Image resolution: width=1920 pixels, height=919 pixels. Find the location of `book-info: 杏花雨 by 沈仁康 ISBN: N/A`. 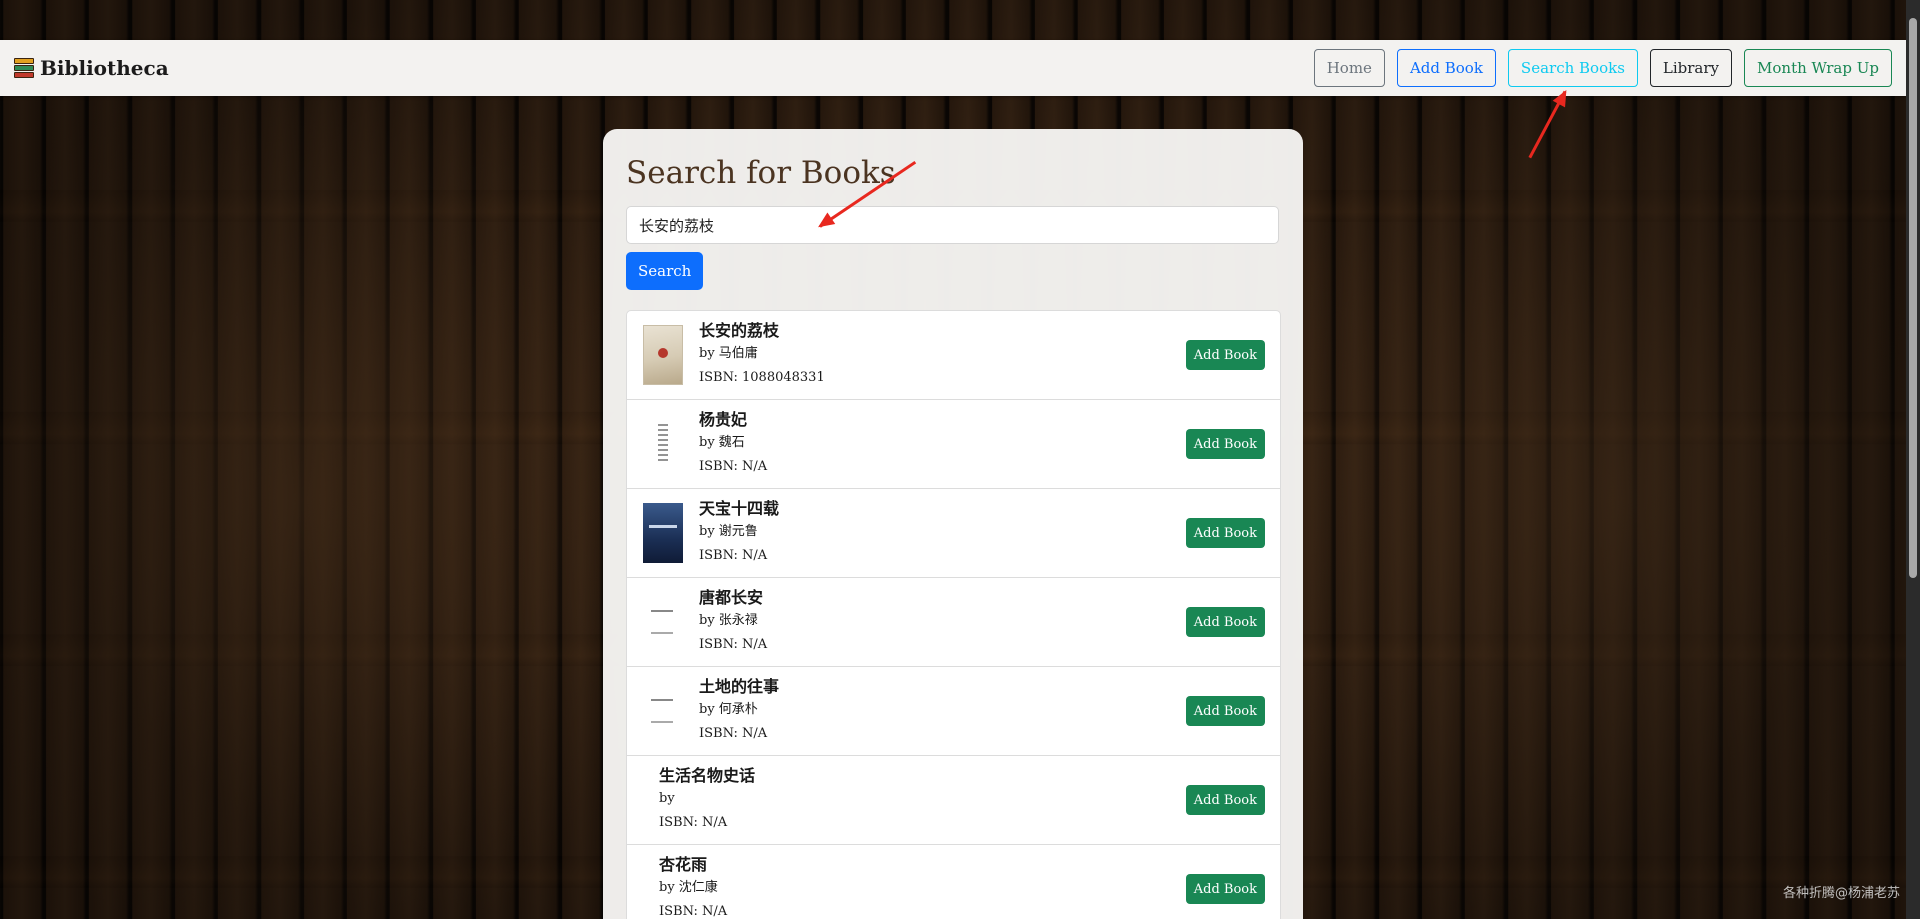

book-info: 杏花雨 by 沈仁康 ISBN: N/A is located at coordinates (922, 886).